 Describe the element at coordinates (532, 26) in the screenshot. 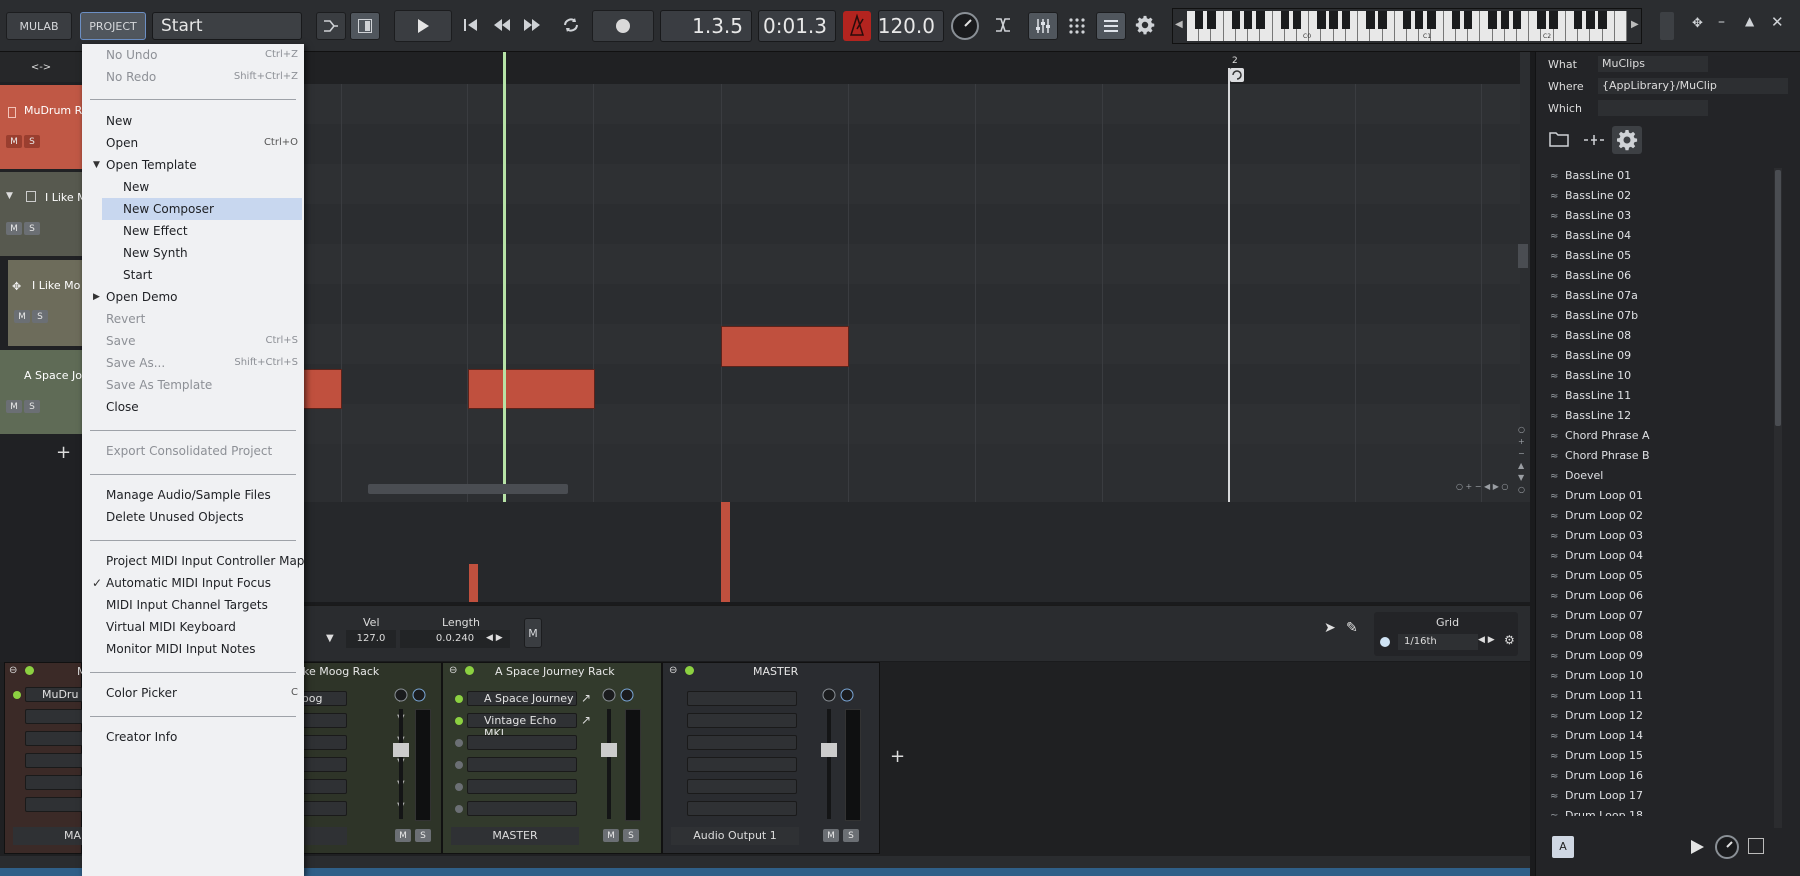

I see `fast-forward-icon` at that location.